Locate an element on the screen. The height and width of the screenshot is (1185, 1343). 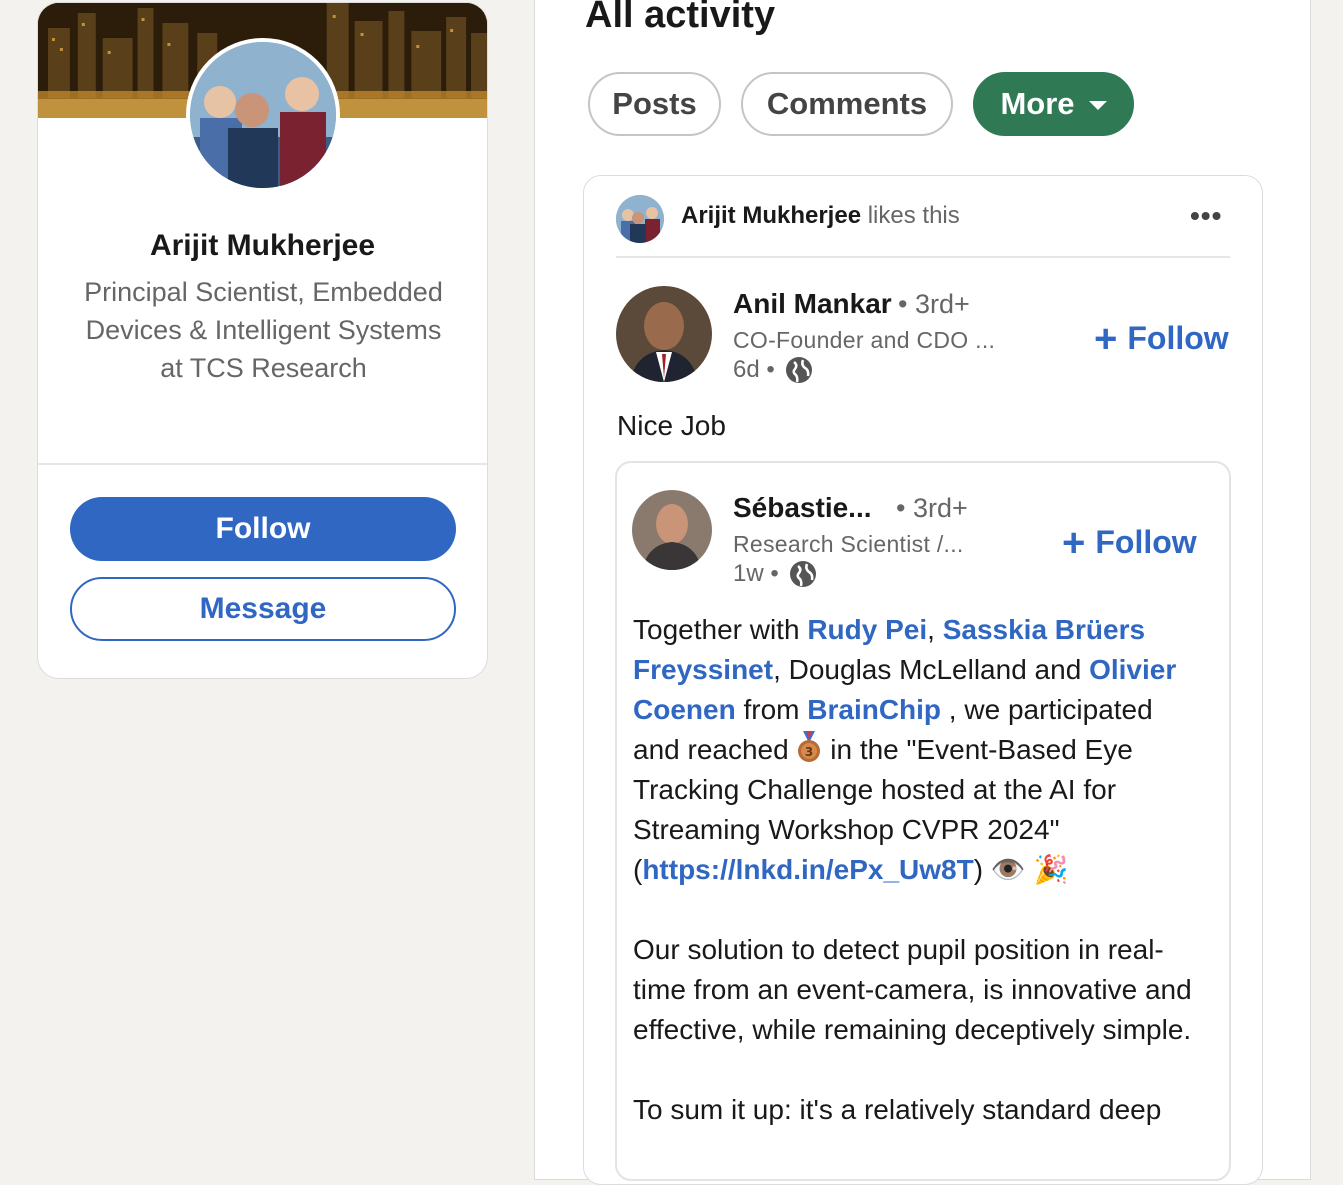
profile-name: Arijit Mukherjee is located at coordinates (262, 246).